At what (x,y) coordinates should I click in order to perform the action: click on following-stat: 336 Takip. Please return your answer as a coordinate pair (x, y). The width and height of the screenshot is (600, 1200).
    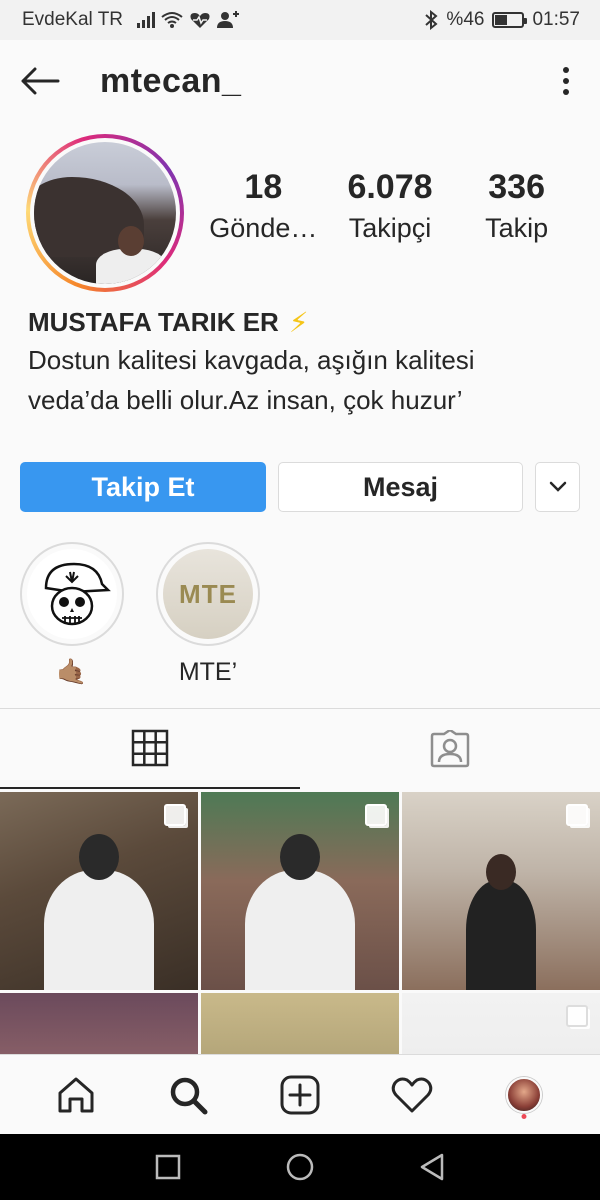
    Looking at the image, I should click on (517, 206).